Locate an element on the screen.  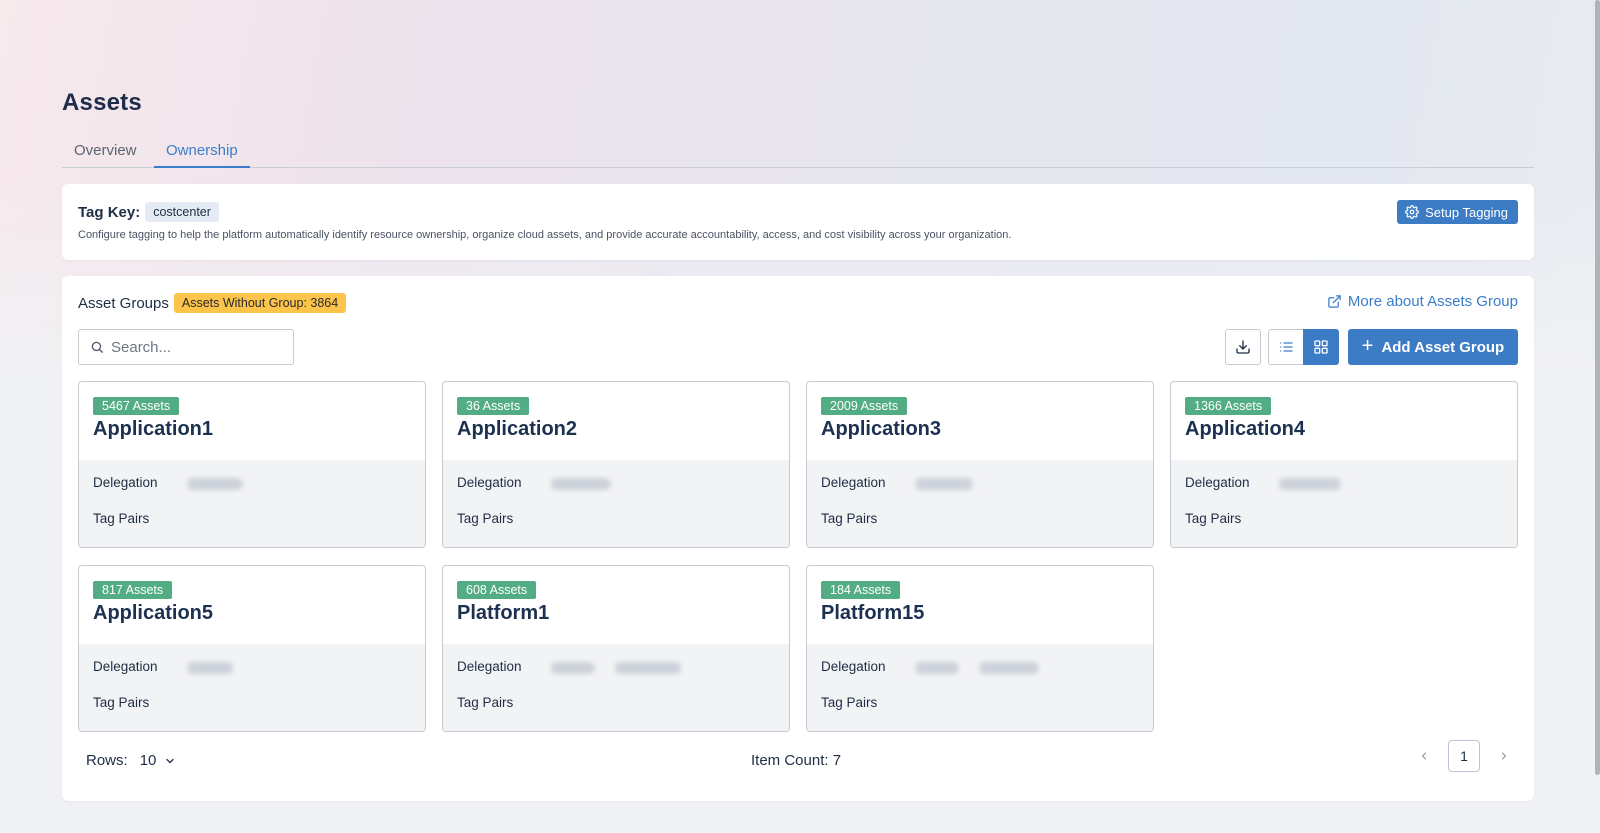
gear-icon is located at coordinates (1412, 212).